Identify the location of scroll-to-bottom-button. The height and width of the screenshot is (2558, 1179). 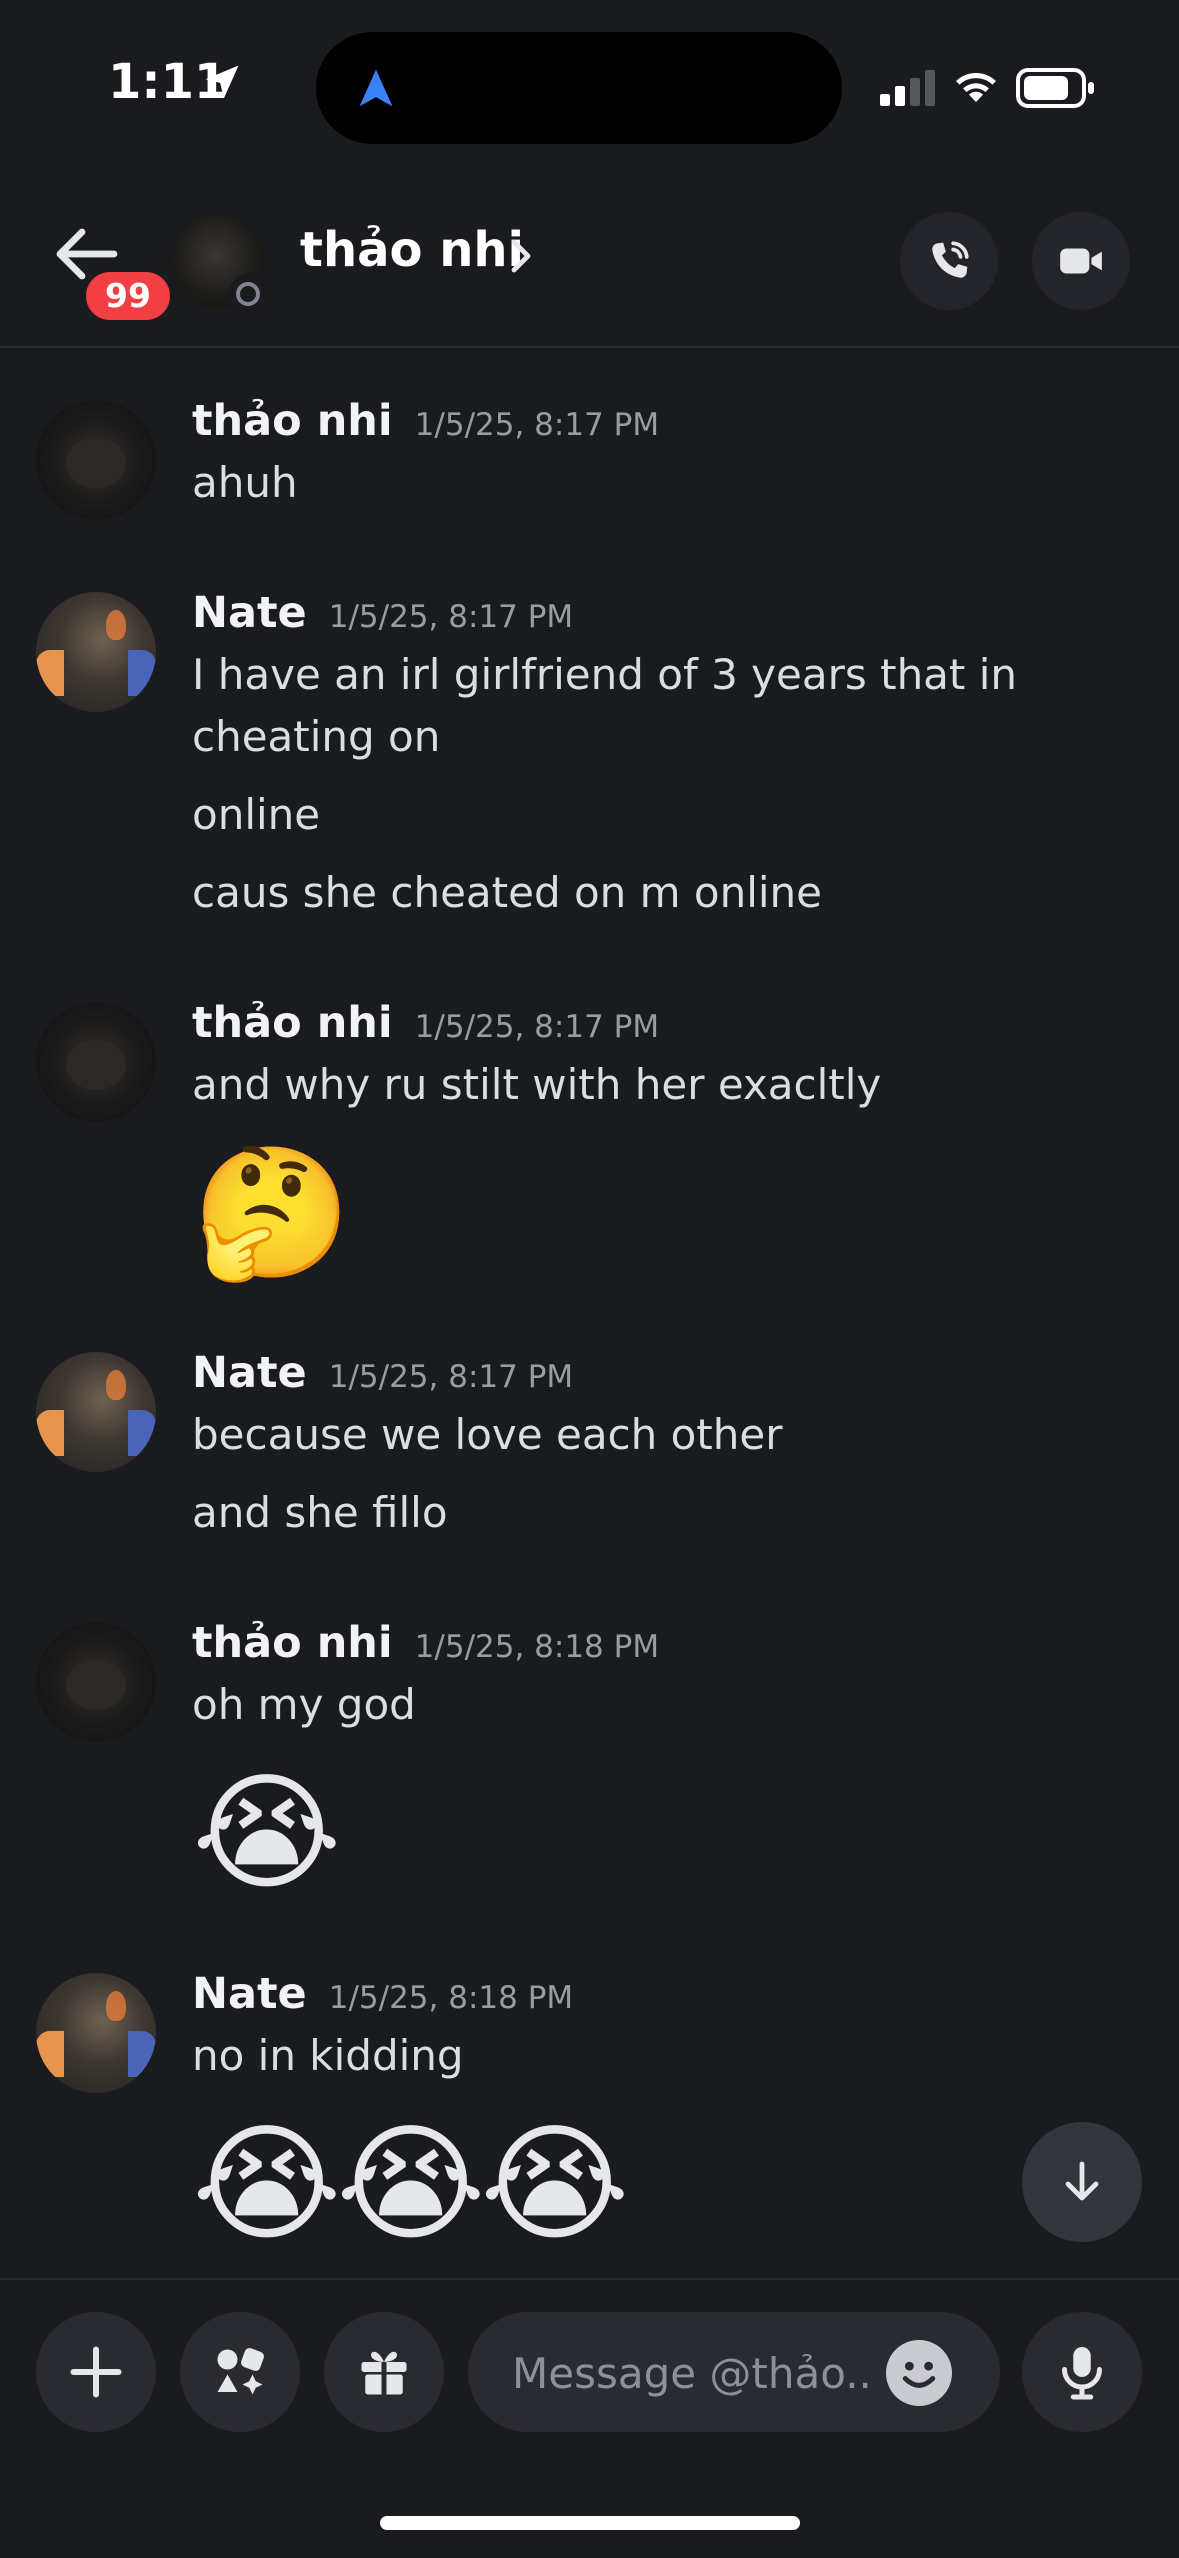
(1082, 2182).